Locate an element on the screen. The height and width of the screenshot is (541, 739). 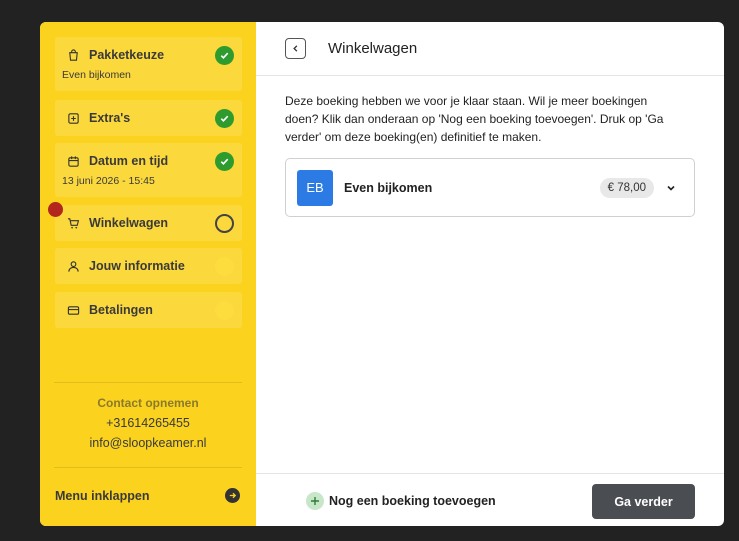
step-pakketkeuze: Pakketkeuze Even bijkomen is located at coordinates (148, 64).